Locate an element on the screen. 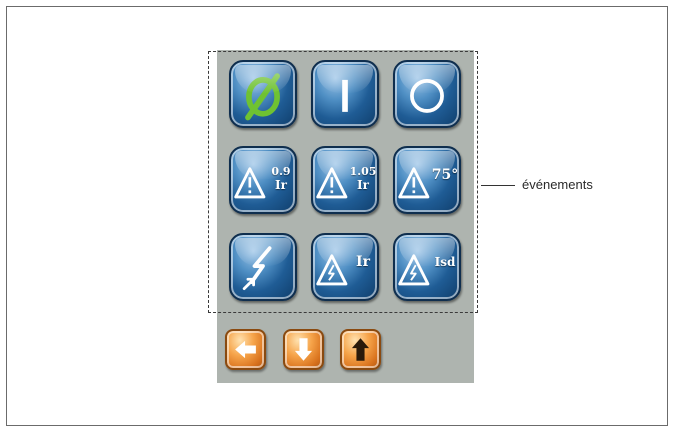 Image resolution: width=677 pixels, height=426 pixels. arrow-down-icon is located at coordinates (303, 349).